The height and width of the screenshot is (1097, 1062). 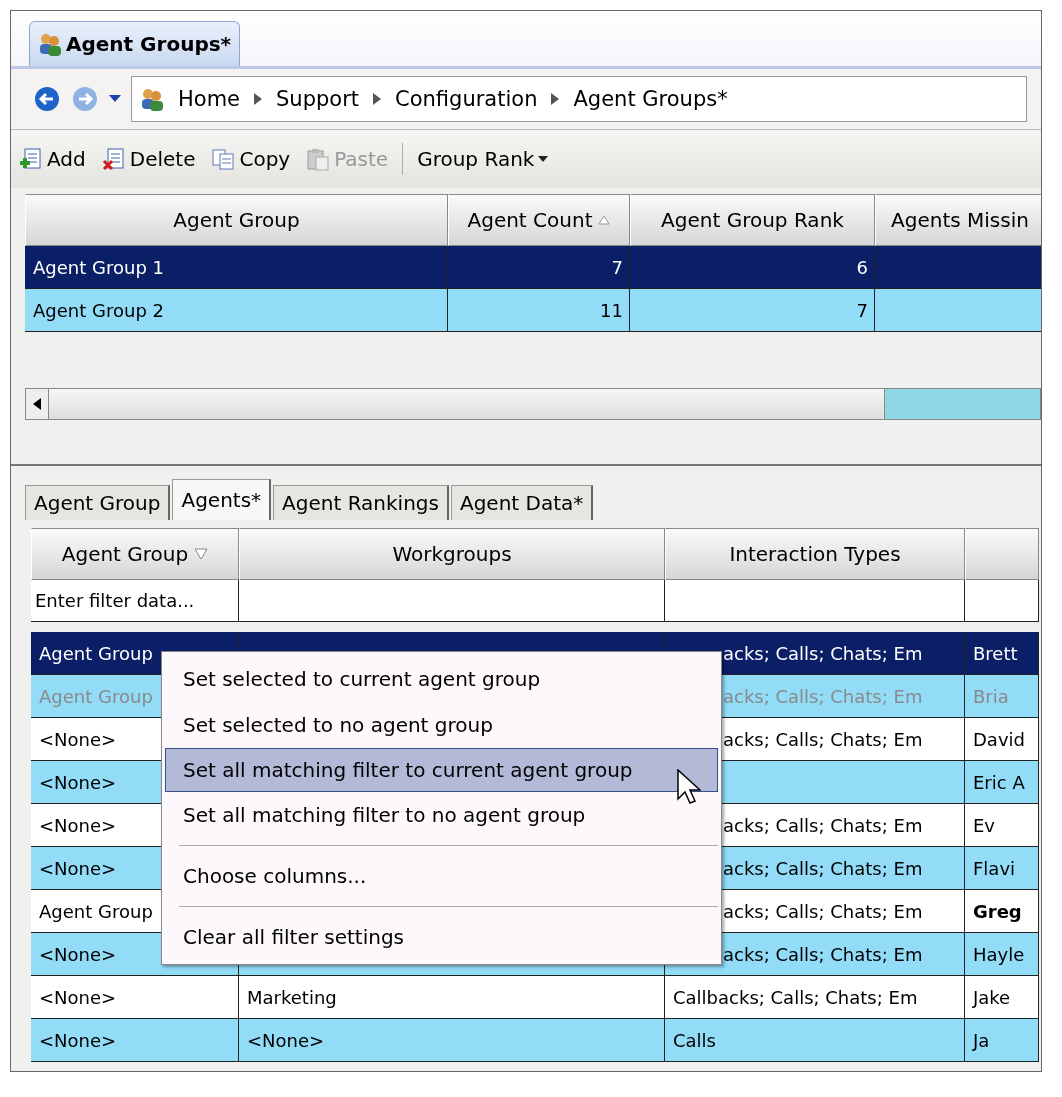 I want to click on forward-icon, so click(x=85, y=99).